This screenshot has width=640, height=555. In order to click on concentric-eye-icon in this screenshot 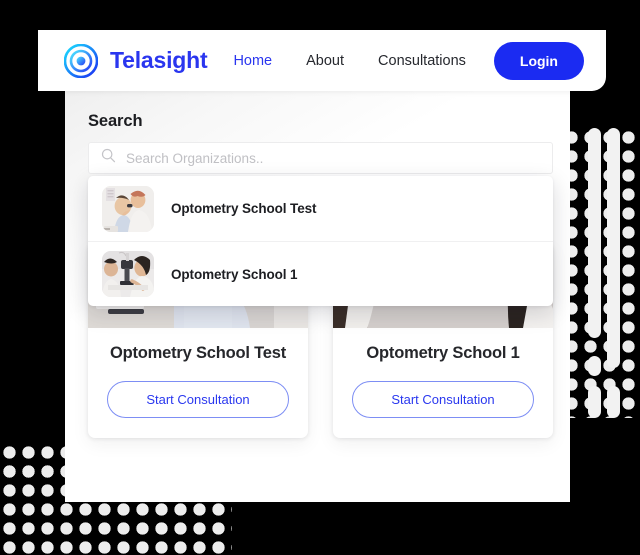, I will do `click(81, 60)`.